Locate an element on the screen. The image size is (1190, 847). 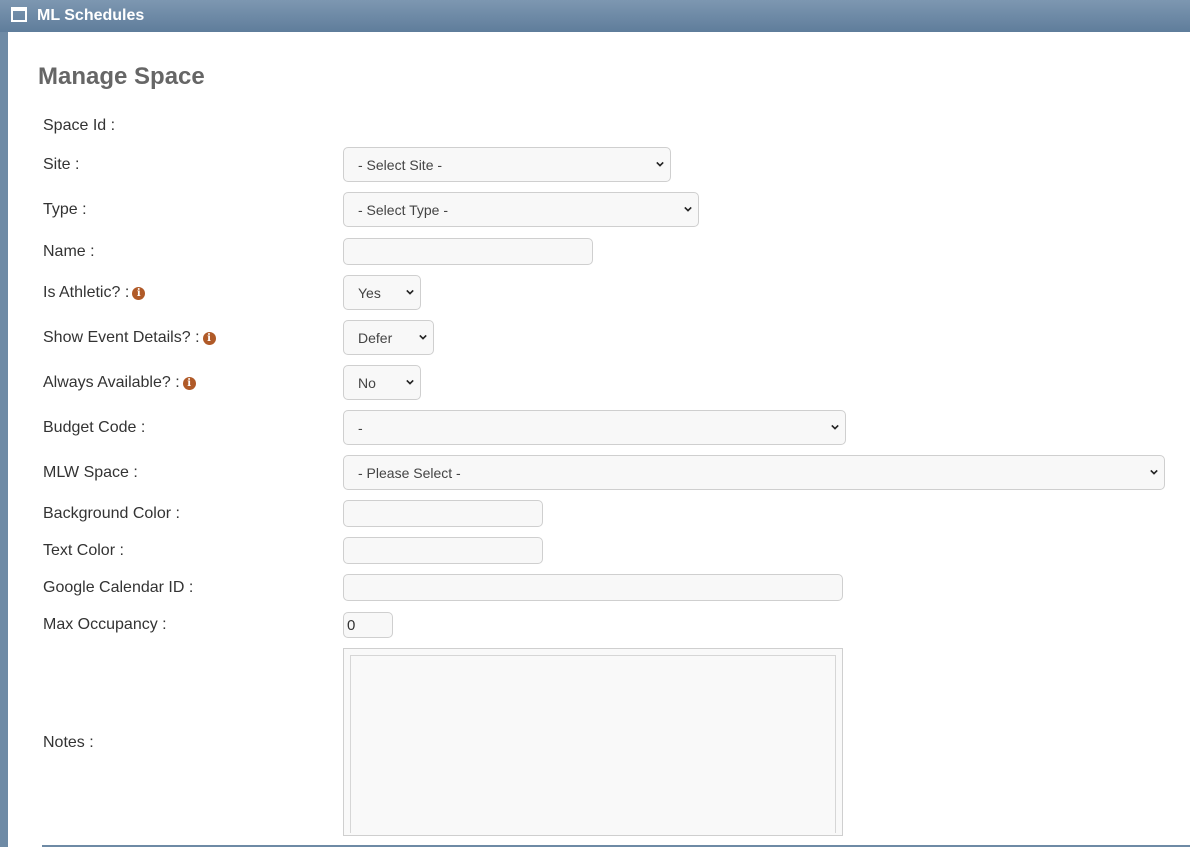
budget-code-label: Budget Code : is located at coordinates (94, 427).